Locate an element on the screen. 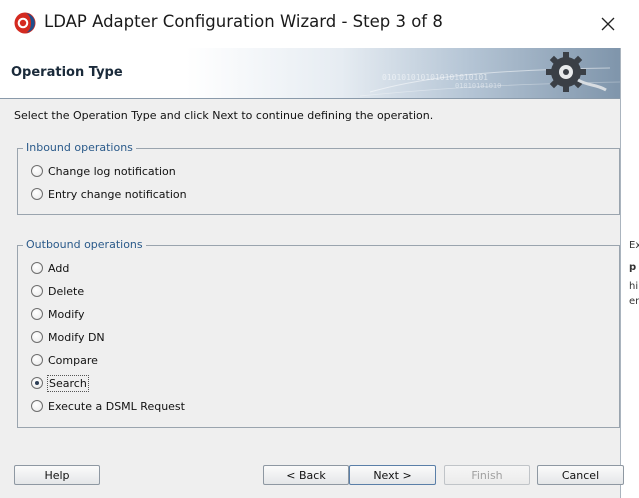 This screenshot has height=498, width=639. radio-label: Search is located at coordinates (68, 383).